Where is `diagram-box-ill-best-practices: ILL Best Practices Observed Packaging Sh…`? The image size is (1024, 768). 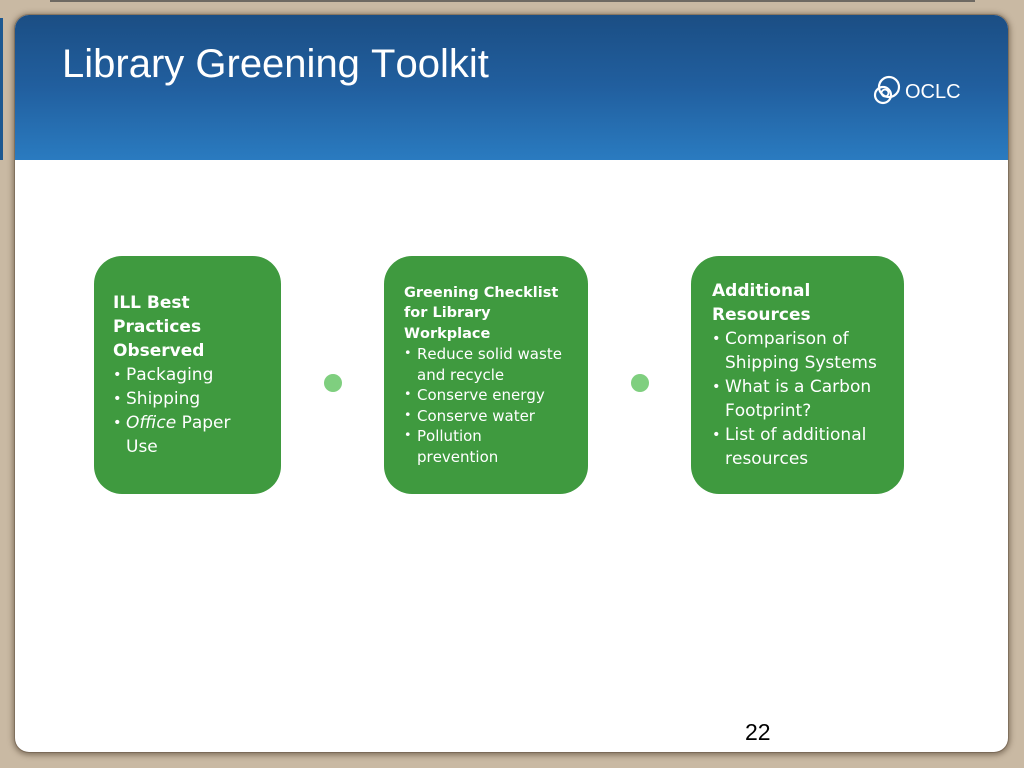 diagram-box-ill-best-practices: ILL Best Practices Observed Packaging Sh… is located at coordinates (187, 375).